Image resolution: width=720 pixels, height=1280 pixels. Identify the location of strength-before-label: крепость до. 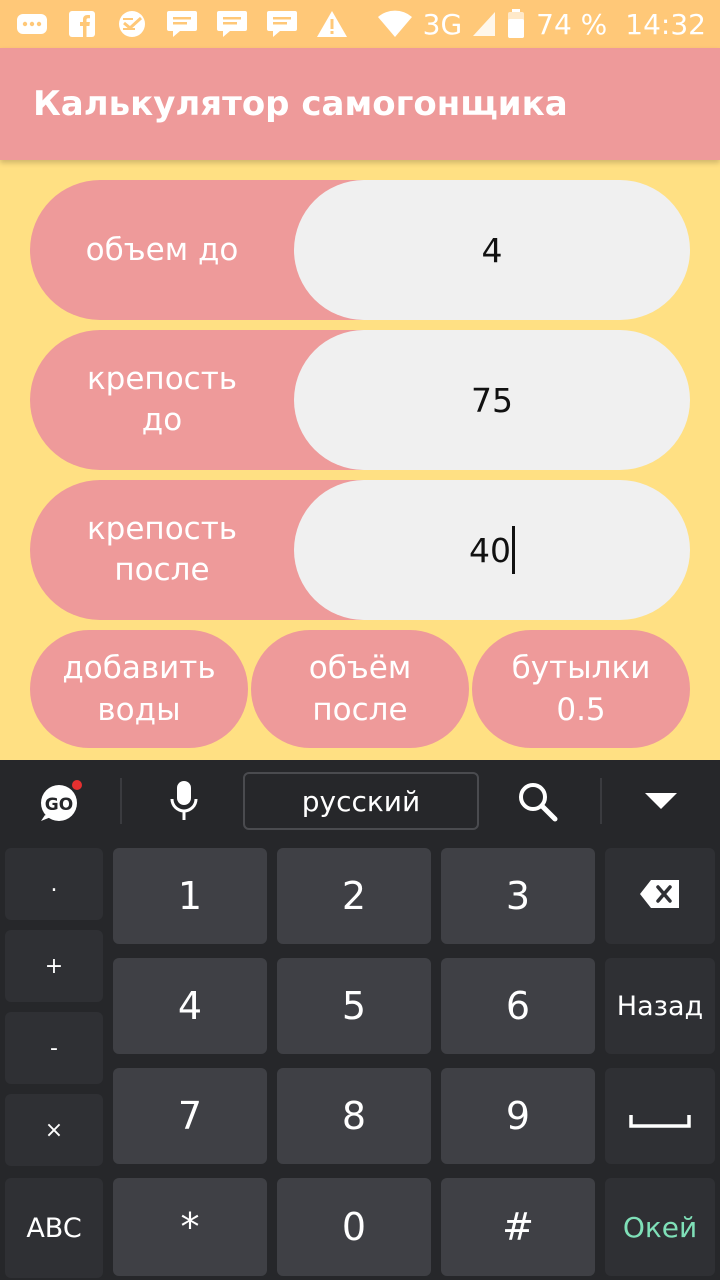
(162, 399).